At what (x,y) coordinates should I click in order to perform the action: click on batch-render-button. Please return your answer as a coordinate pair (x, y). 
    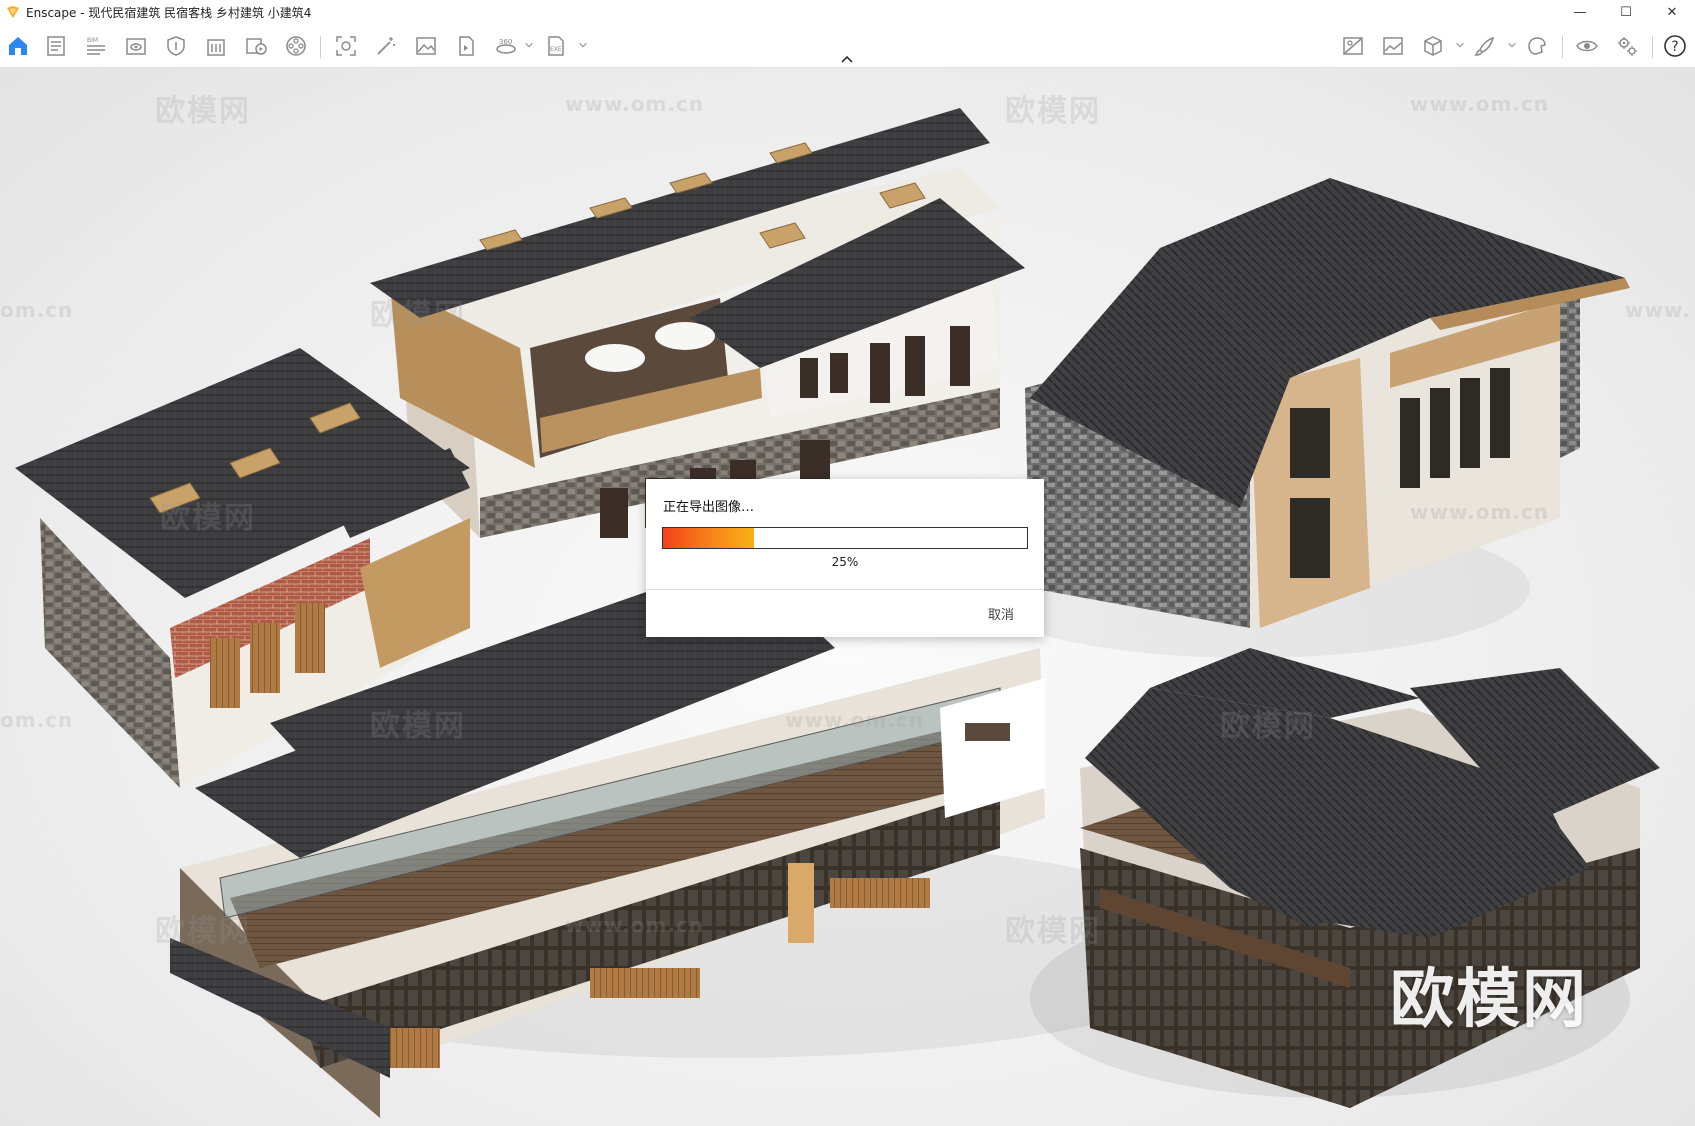
    Looking at the image, I should click on (466, 46).